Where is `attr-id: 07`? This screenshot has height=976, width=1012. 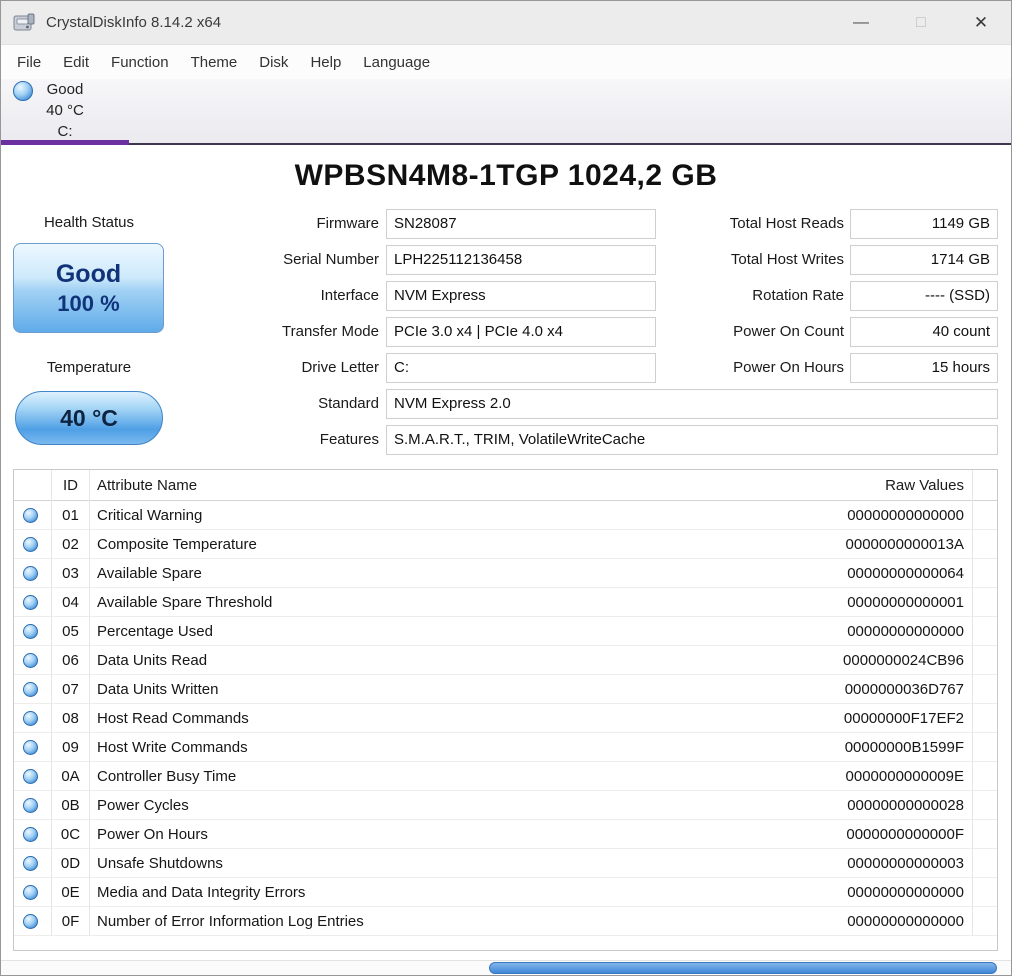
attr-id: 07 is located at coordinates (71, 689).